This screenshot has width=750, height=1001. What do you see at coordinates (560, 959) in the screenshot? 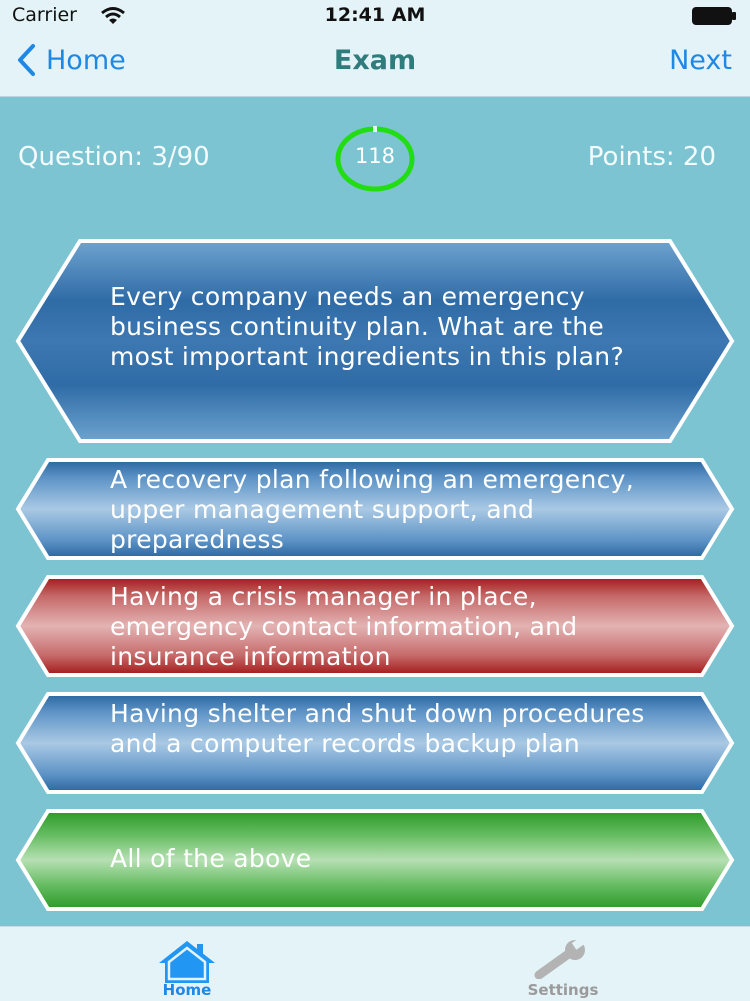
I see `wrench-icon` at bounding box center [560, 959].